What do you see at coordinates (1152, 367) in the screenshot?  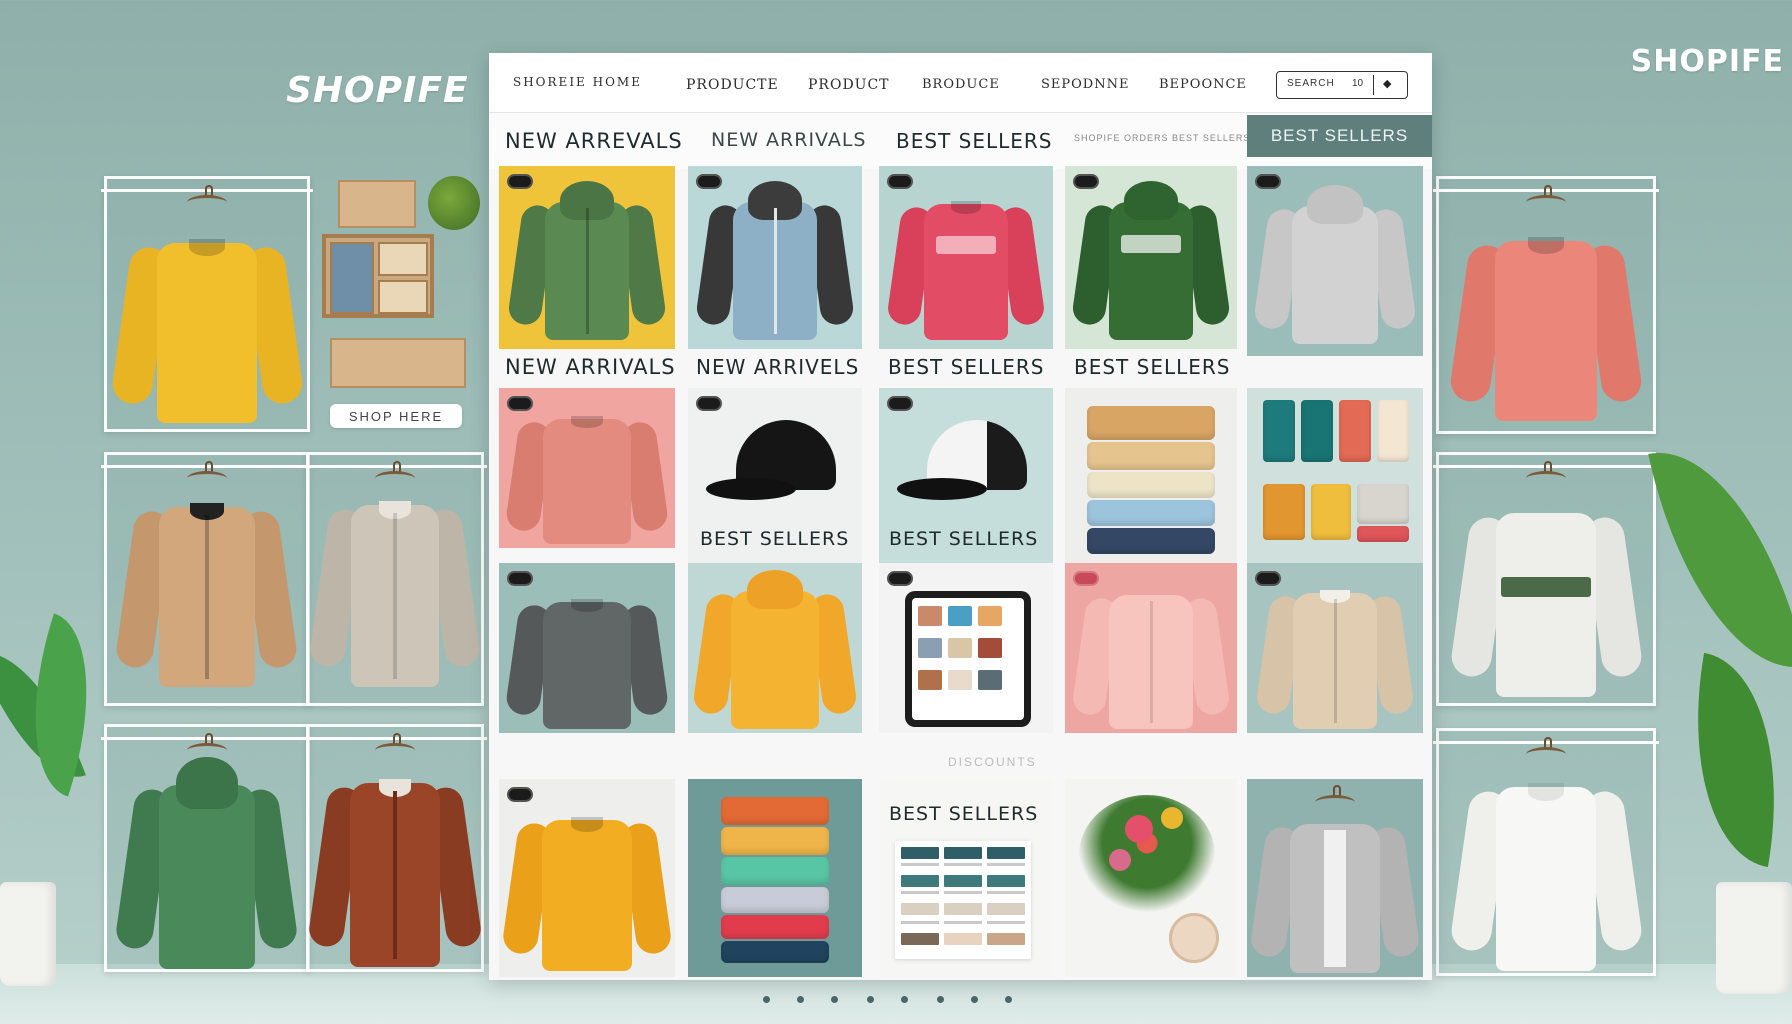 I see `caption-best-sellers-2: BEST SELLERS` at bounding box center [1152, 367].